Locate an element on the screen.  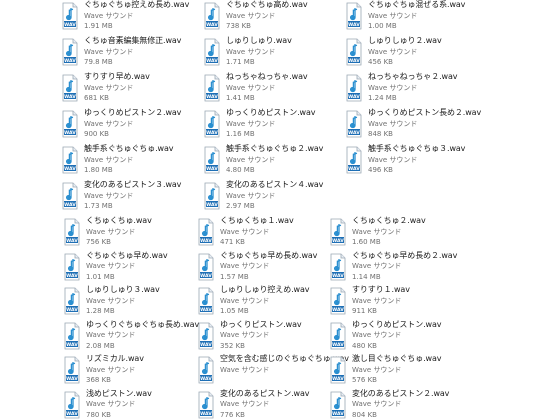
file-meta: 変化のあるピストン４.wav Wave サウンド 2.97 MB is located at coordinates (274, 196).